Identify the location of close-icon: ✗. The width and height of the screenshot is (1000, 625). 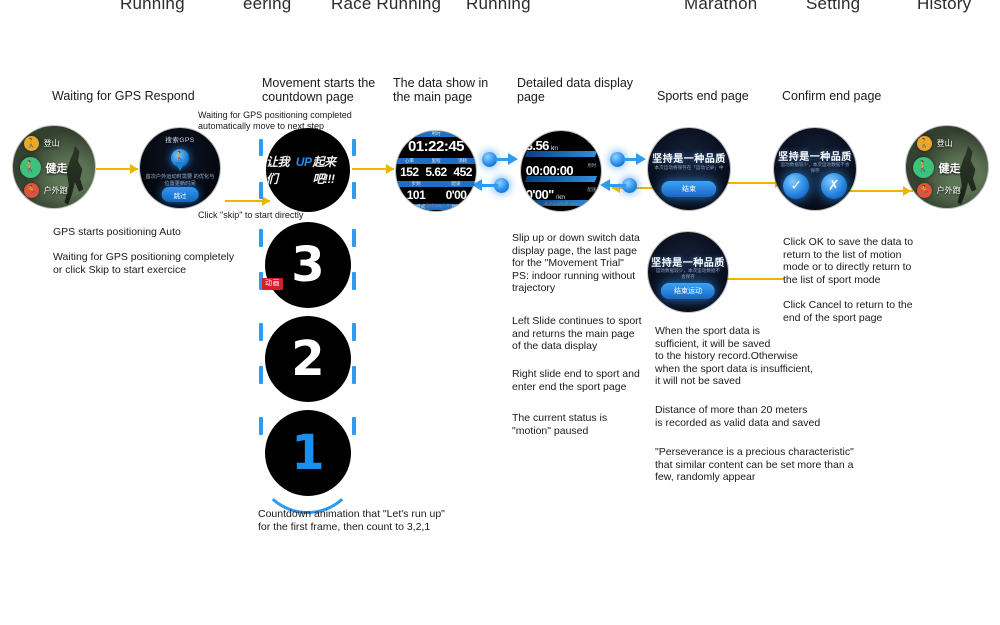
(833, 185).